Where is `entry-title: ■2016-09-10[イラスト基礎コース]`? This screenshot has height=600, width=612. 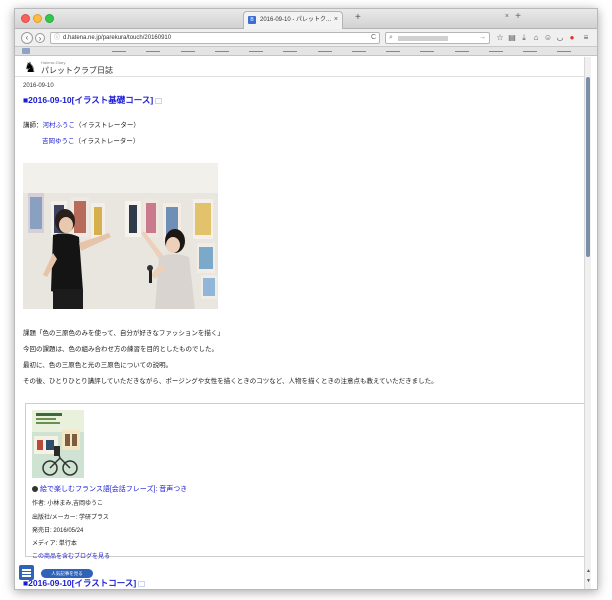
entry-title: ■2016-09-10[イラスト基礎コース] is located at coordinates (93, 100).